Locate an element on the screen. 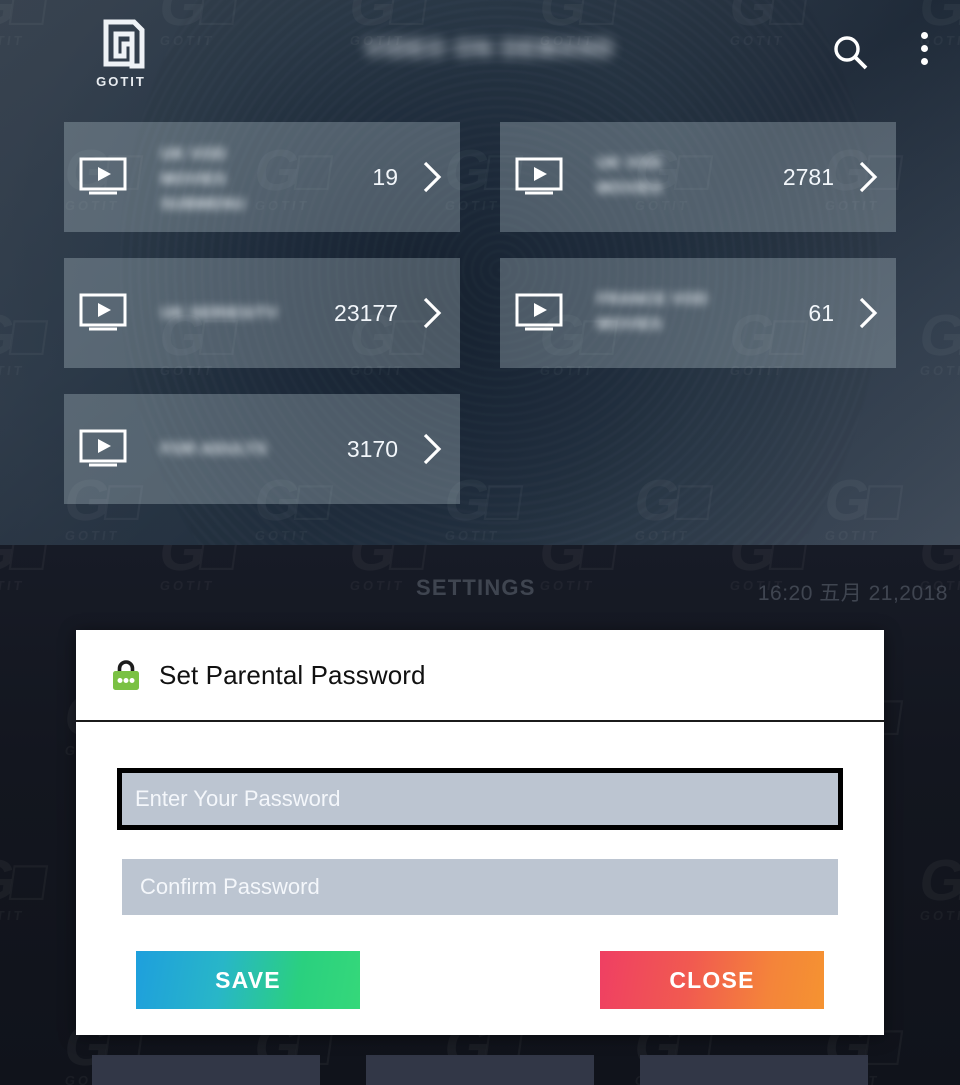 Image resolution: width=960 pixels, height=1085 pixels. tile-label: FOR ADULTS is located at coordinates (214, 449).